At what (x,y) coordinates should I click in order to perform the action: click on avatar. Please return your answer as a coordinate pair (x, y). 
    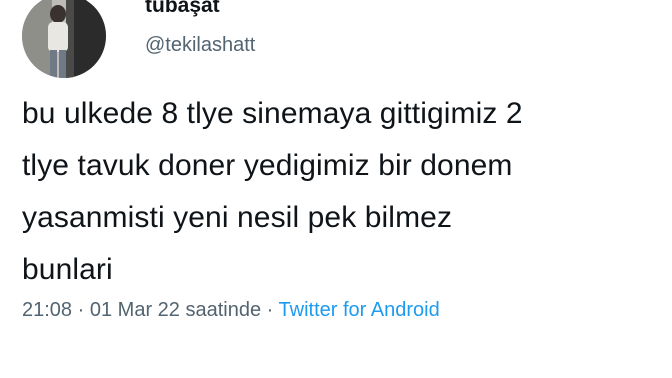
    Looking at the image, I should click on (64, 39).